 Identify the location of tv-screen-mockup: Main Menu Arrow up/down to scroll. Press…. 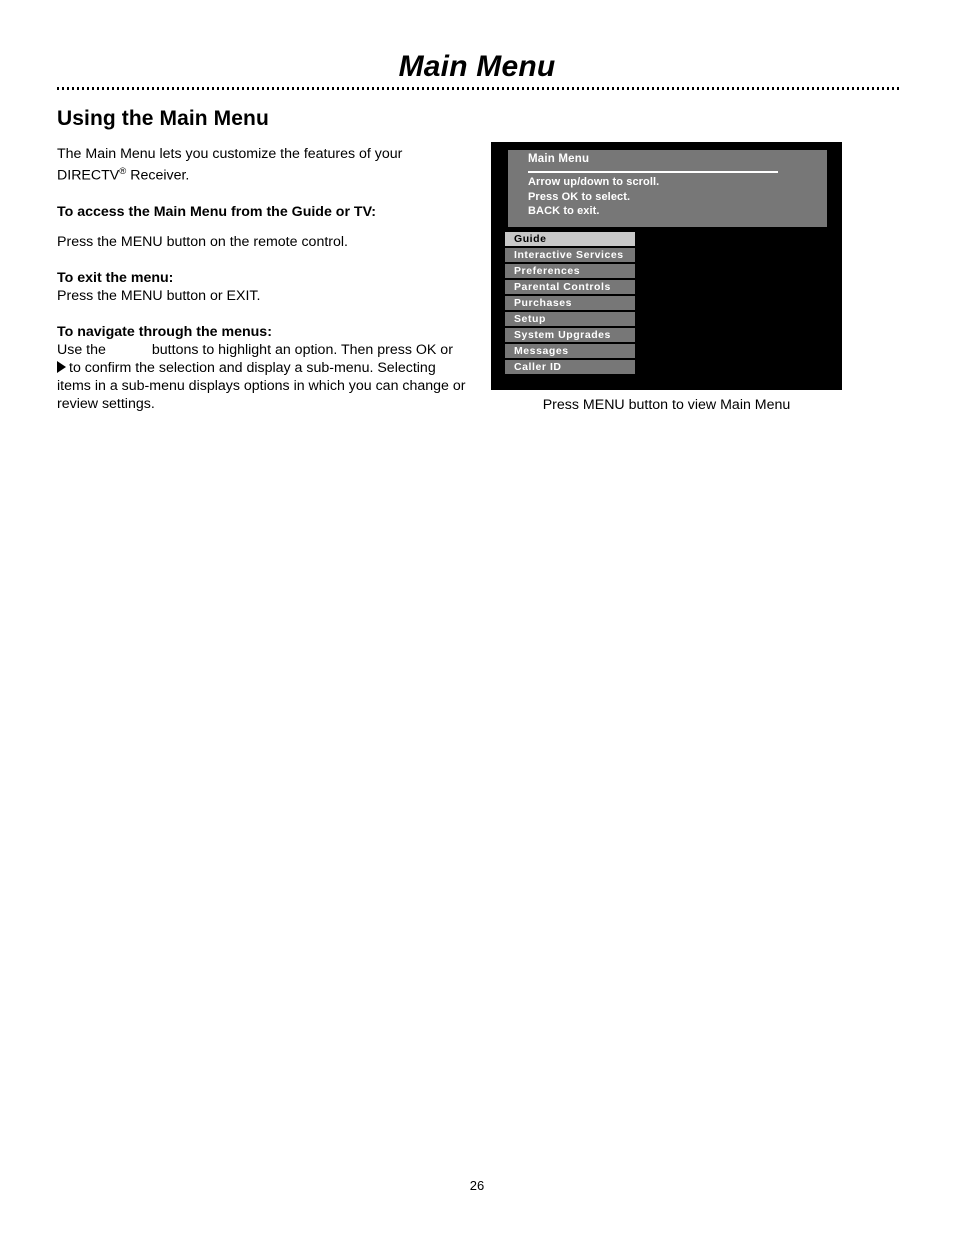
(666, 266).